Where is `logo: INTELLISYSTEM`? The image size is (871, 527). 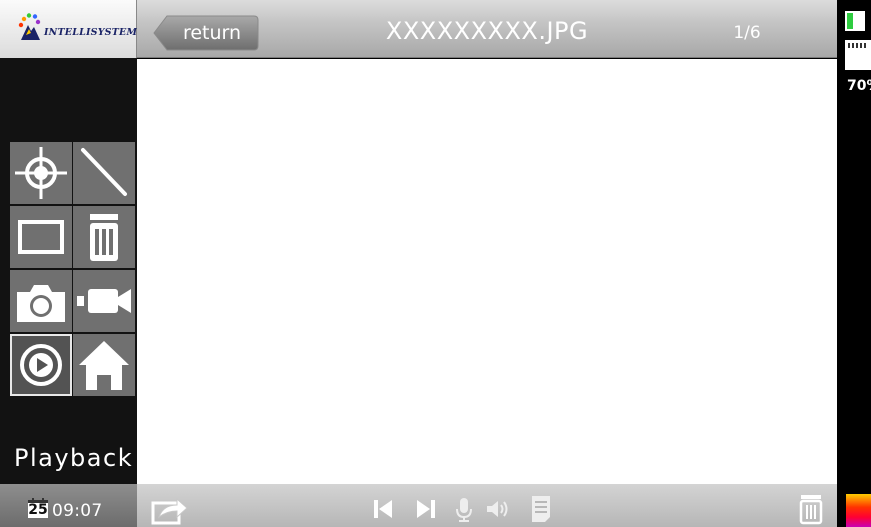 logo: INTELLISYSTEM is located at coordinates (68, 29).